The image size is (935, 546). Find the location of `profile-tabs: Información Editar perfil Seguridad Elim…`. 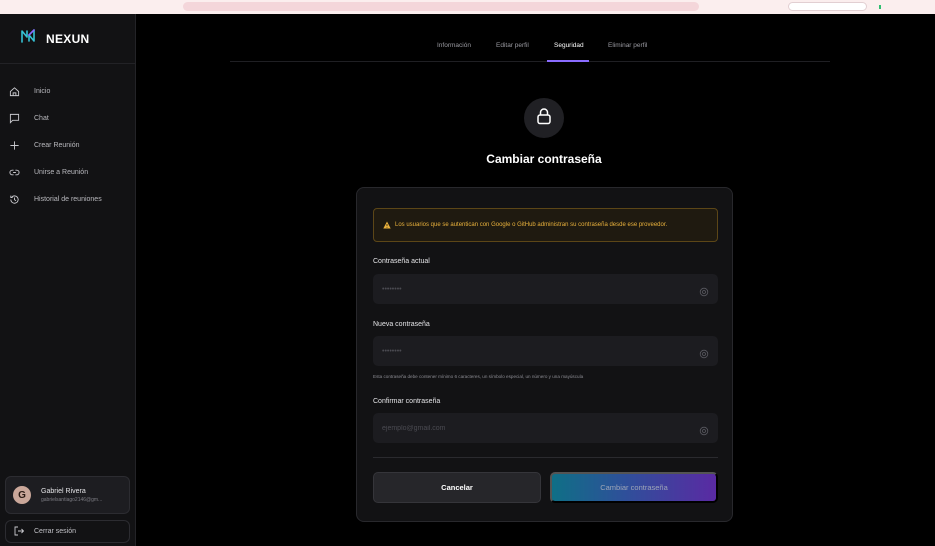

profile-tabs: Información Editar perfil Seguridad Elim… is located at coordinates (530, 48).